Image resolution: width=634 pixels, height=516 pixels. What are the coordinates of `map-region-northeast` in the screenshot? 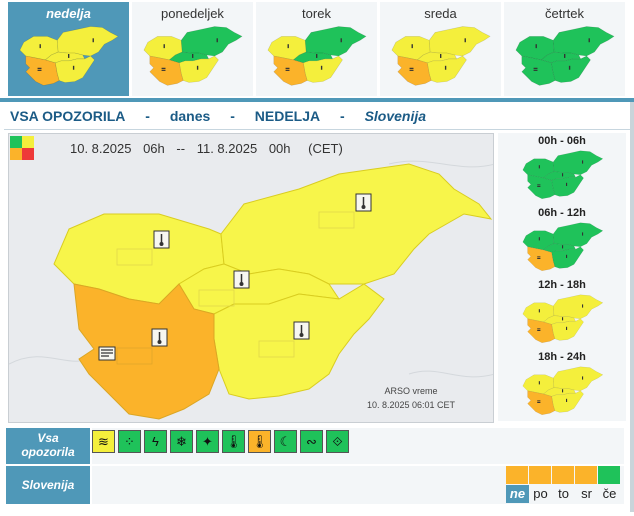 It's located at (356, 224).